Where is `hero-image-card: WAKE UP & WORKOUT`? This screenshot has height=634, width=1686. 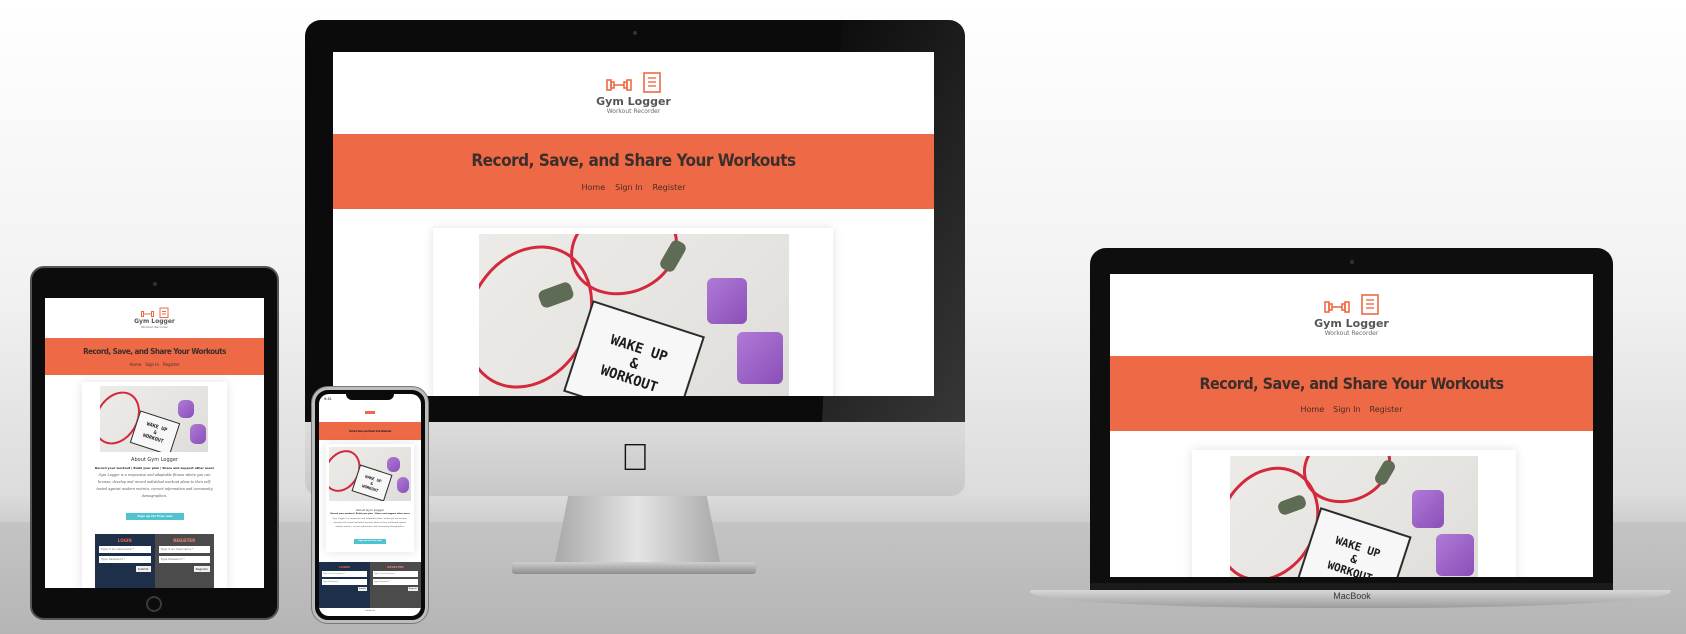 hero-image-card: WAKE UP & WORKOUT is located at coordinates (1354, 513).